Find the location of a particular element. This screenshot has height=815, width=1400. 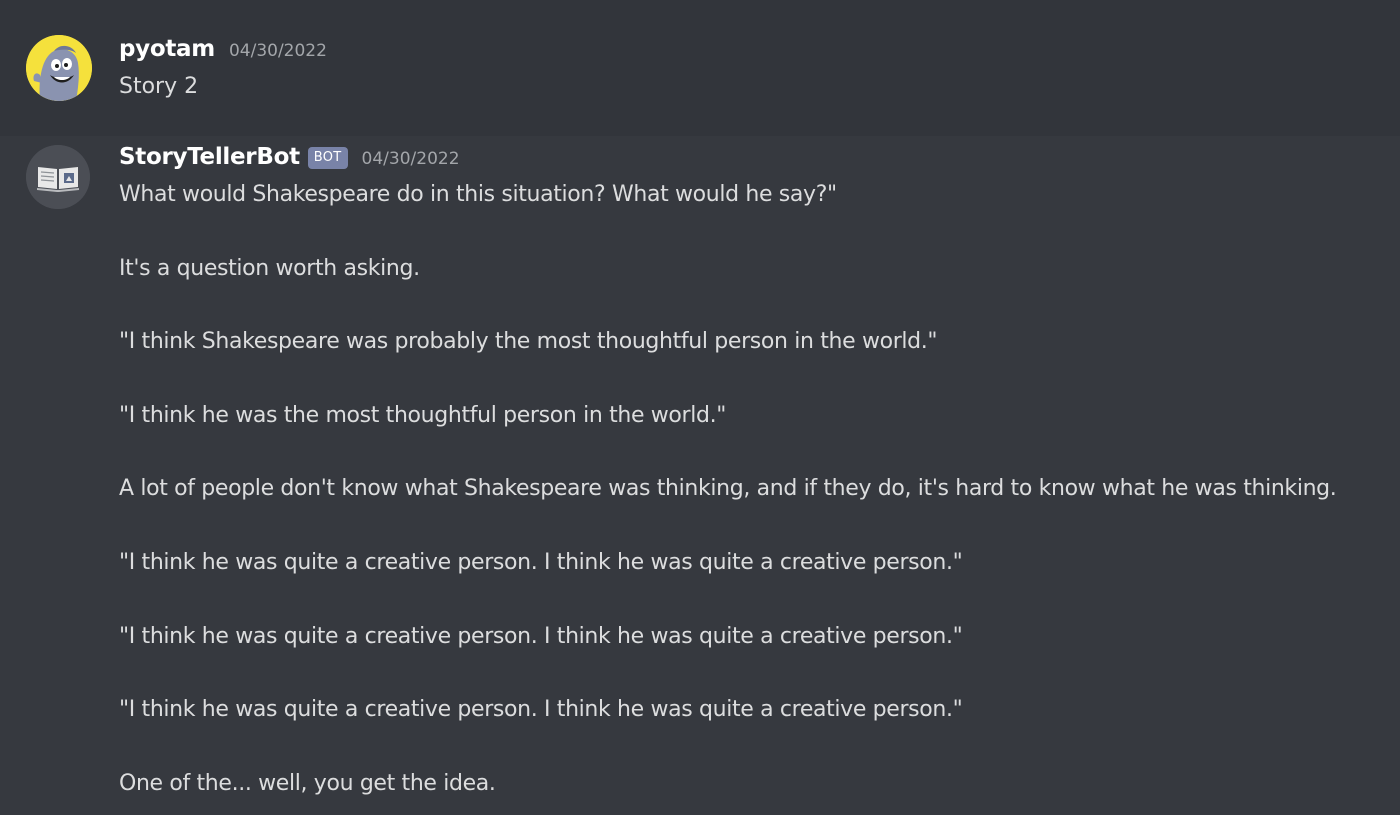

cartoon-character-icon is located at coordinates (59, 68).